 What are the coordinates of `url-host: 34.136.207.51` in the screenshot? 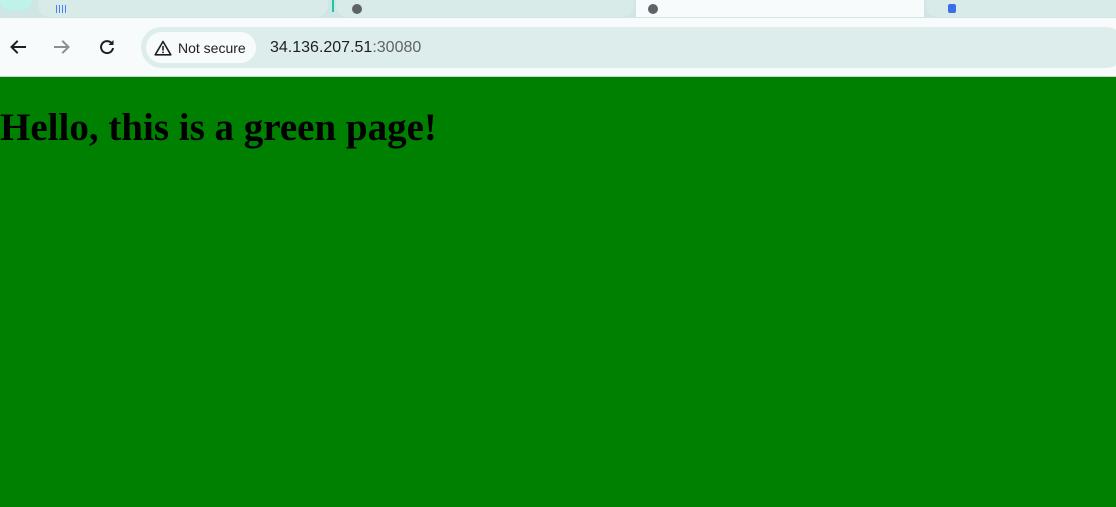 It's located at (321, 47).